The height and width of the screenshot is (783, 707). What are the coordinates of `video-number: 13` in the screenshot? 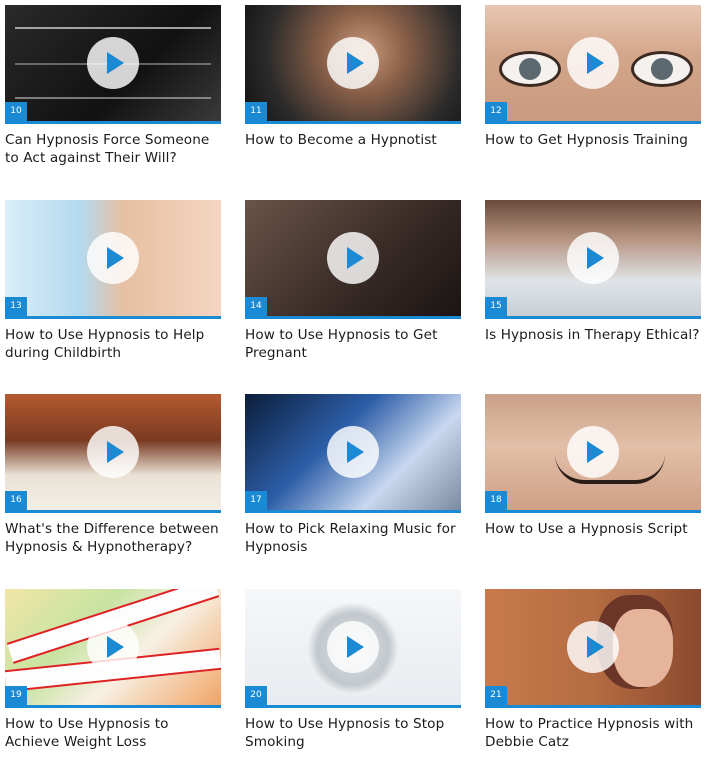 It's located at (16, 306).